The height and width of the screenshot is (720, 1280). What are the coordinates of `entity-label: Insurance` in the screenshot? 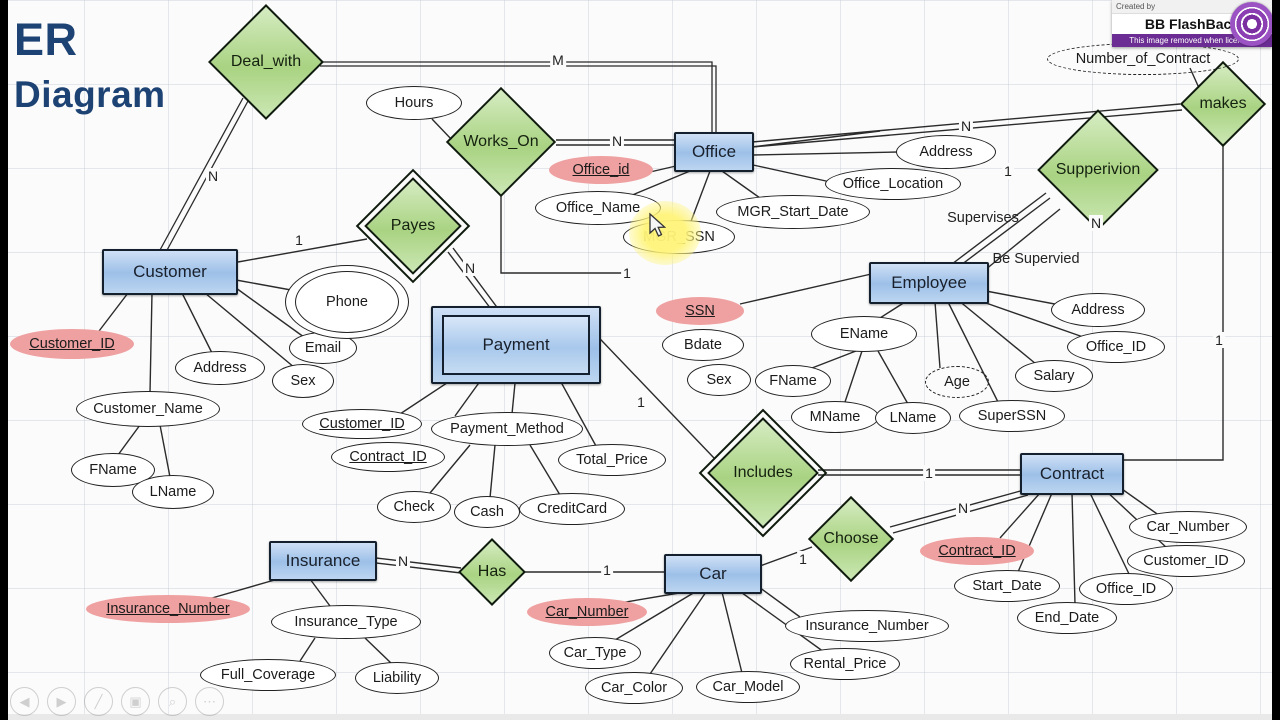 It's located at (323, 560).